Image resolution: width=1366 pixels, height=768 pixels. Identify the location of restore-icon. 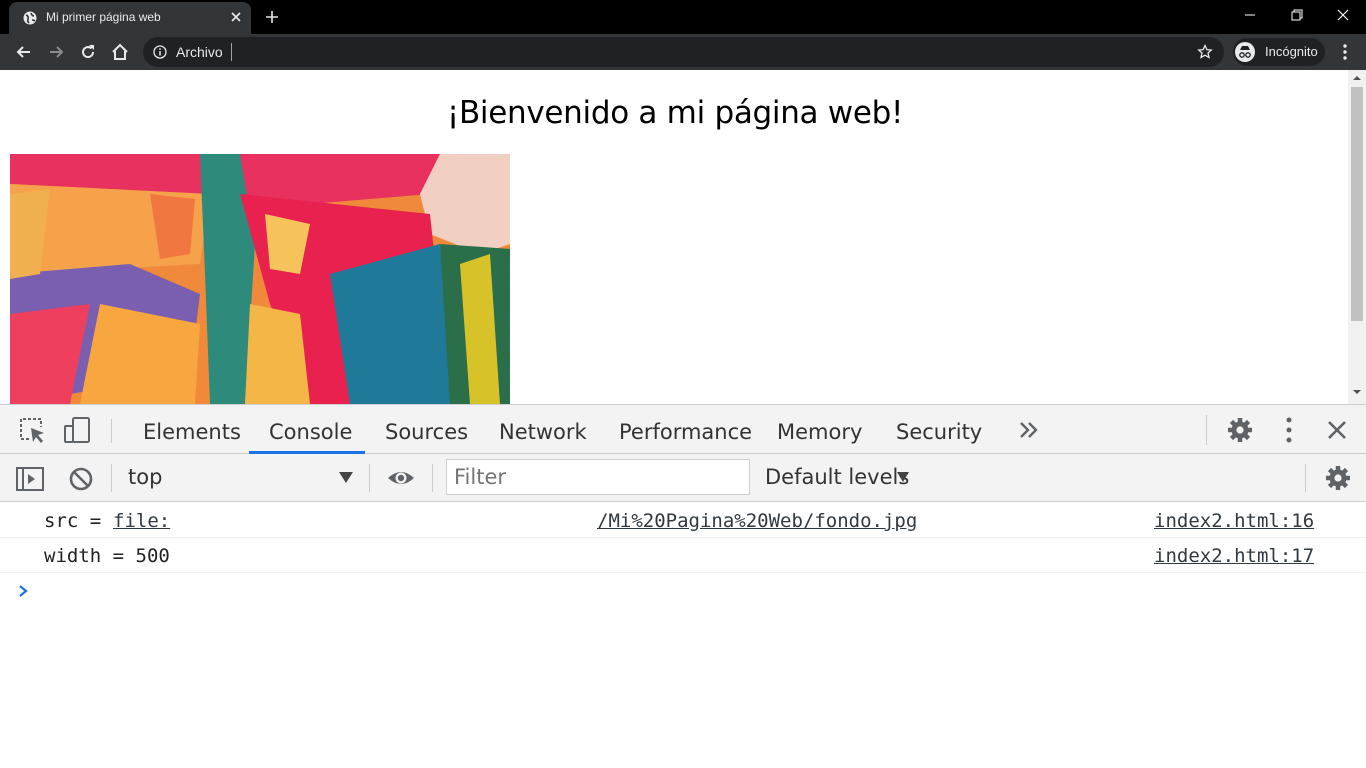
(1297, 15).